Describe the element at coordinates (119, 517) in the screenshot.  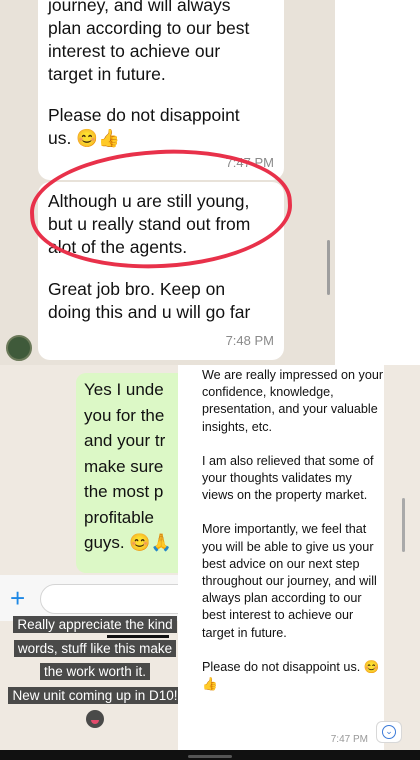
I see `message-line: profitable` at that location.